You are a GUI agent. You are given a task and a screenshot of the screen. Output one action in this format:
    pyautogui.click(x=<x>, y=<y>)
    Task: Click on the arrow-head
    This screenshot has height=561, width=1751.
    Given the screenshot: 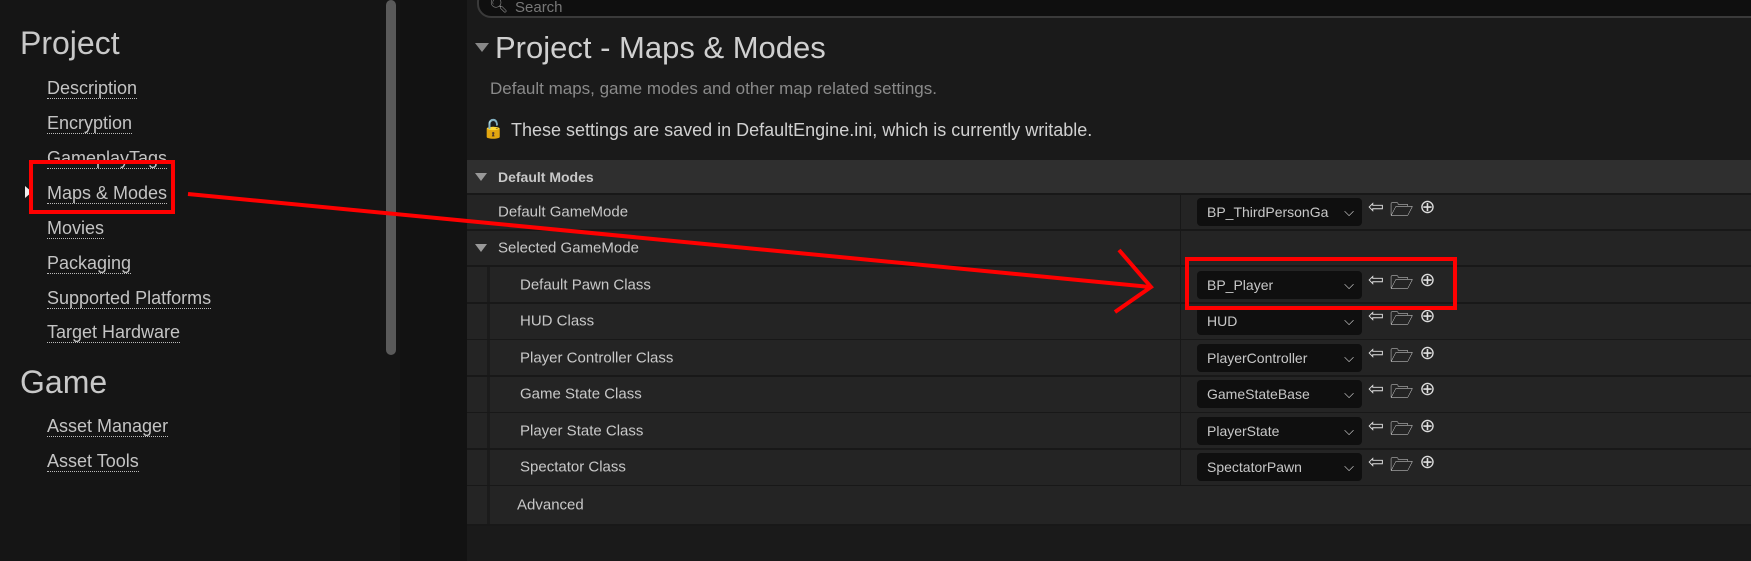 What is the action you would take?
    pyautogui.click(x=1133, y=281)
    